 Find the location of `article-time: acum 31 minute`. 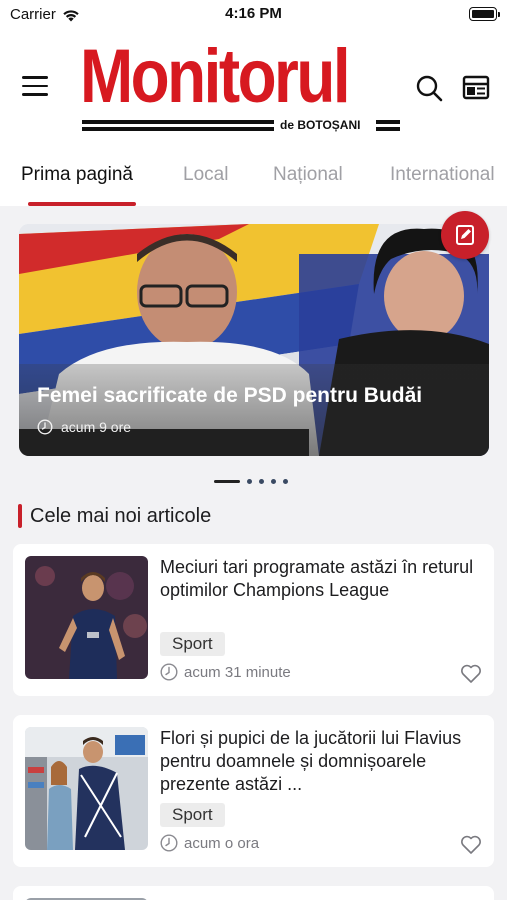

article-time: acum 31 minute is located at coordinates (225, 672).